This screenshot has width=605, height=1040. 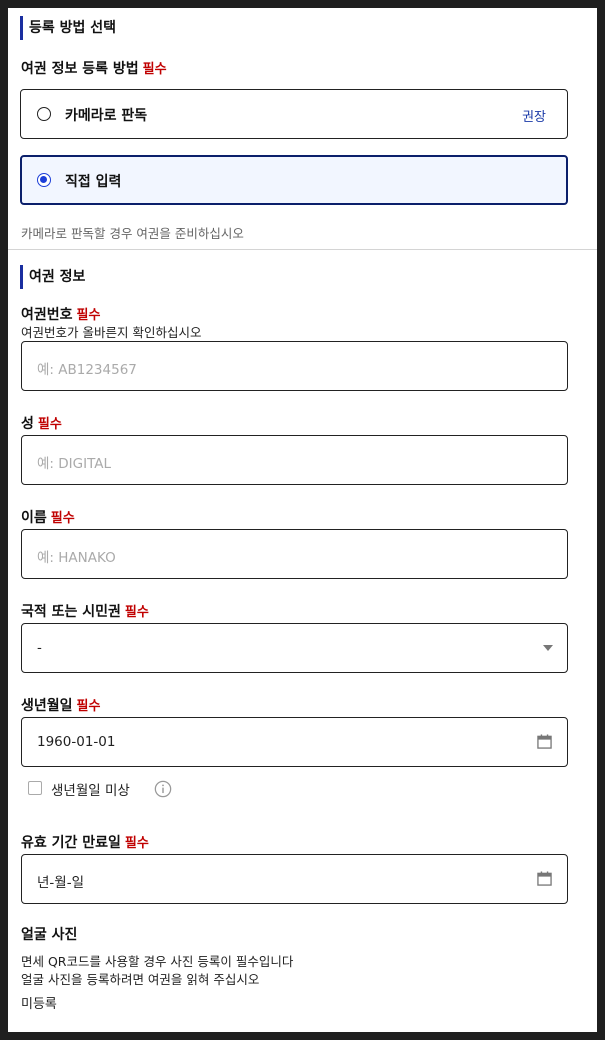 What do you see at coordinates (294, 114) in the screenshot?
I see `option-camera: 카메라로 판독 권장` at bounding box center [294, 114].